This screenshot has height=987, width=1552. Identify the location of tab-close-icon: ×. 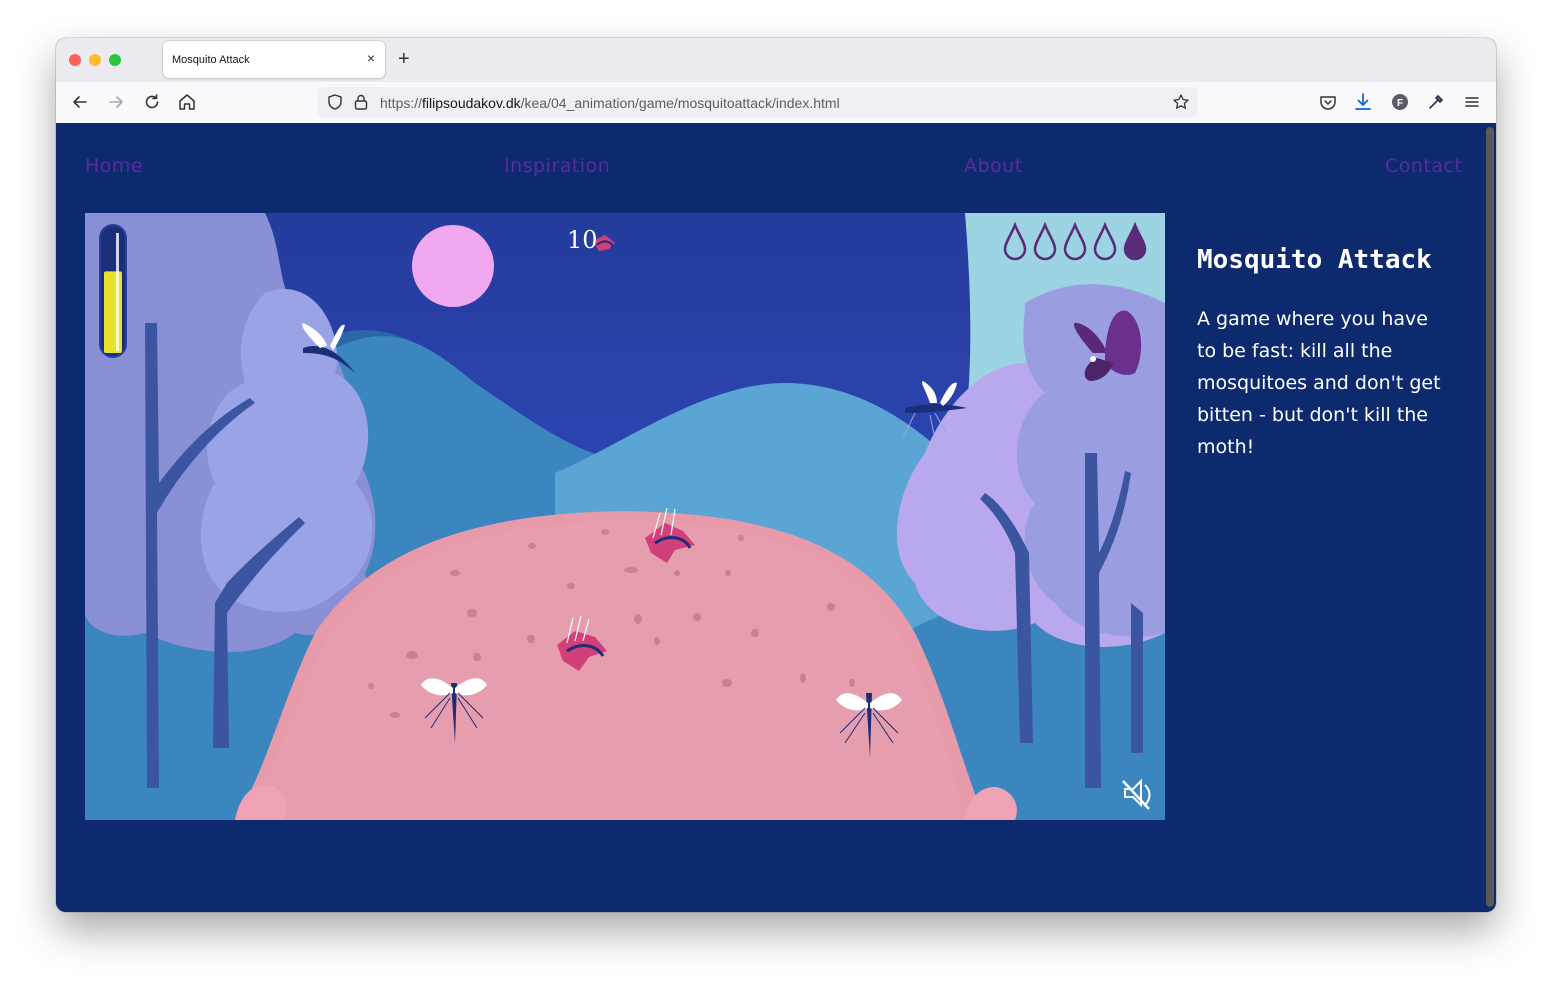
(371, 58).